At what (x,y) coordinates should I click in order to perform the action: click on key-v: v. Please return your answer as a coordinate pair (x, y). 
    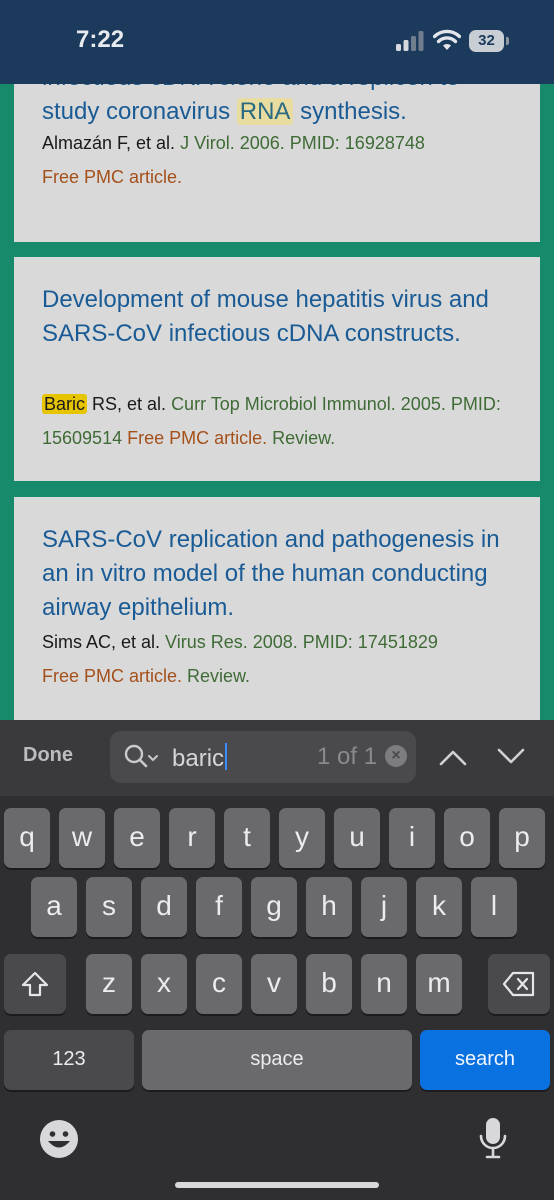
    Looking at the image, I should click on (274, 984).